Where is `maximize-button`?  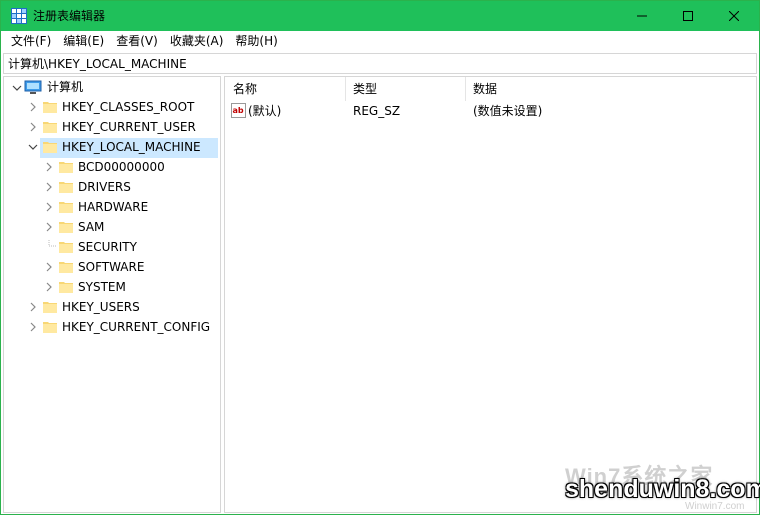 maximize-button is located at coordinates (688, 16).